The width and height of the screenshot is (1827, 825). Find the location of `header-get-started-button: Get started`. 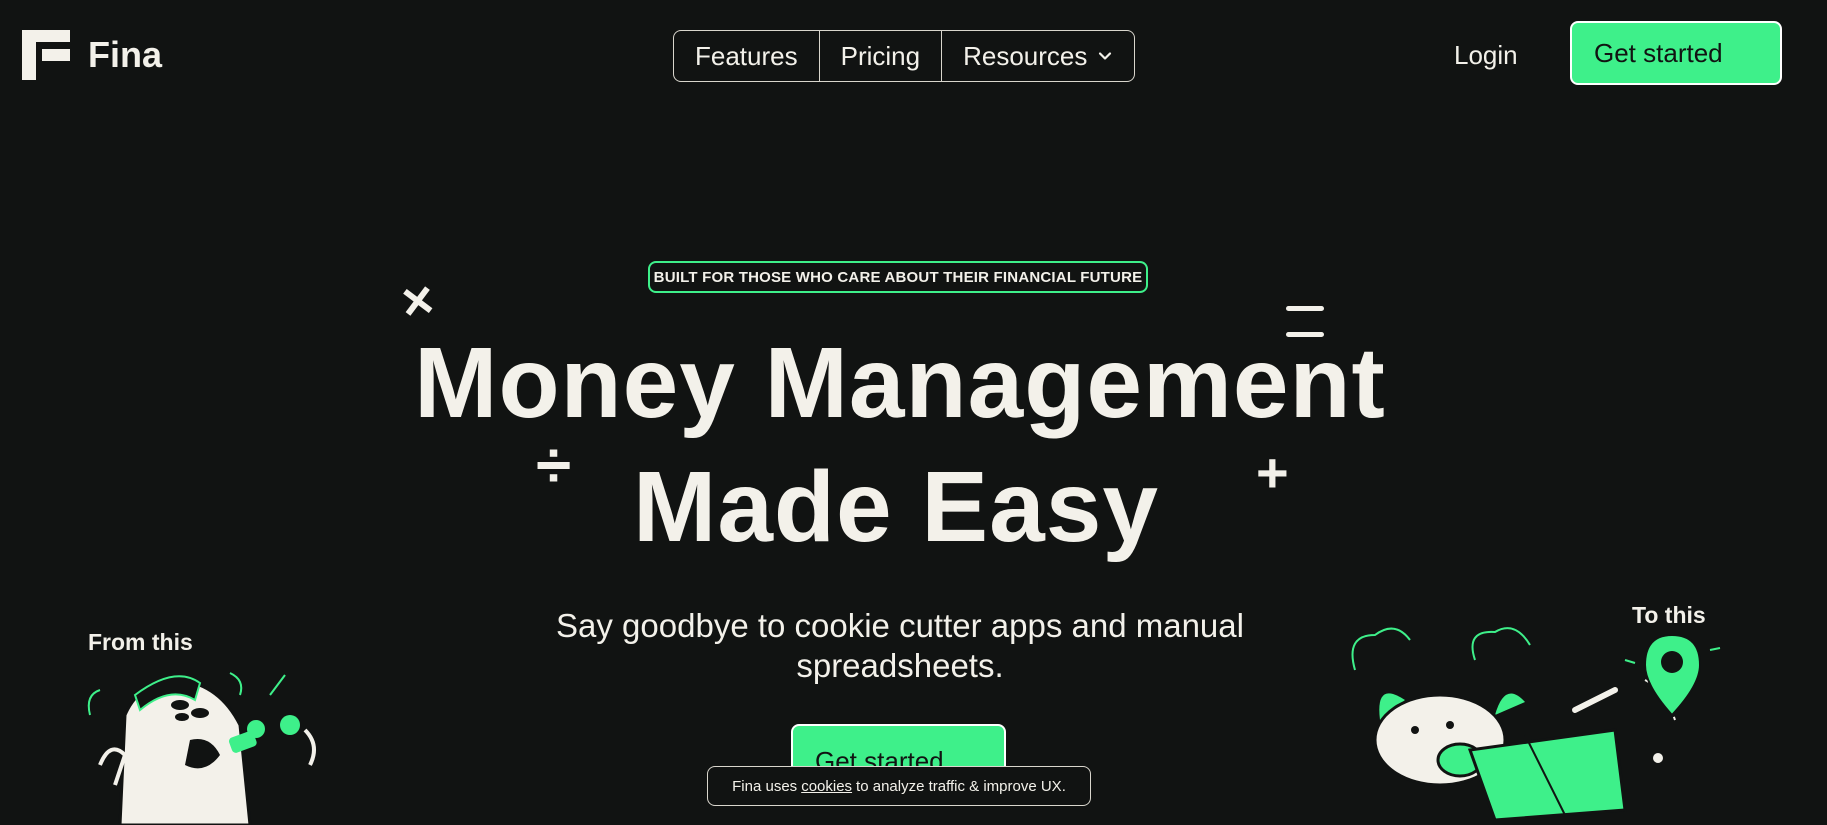

header-get-started-button: Get started is located at coordinates (1676, 53).